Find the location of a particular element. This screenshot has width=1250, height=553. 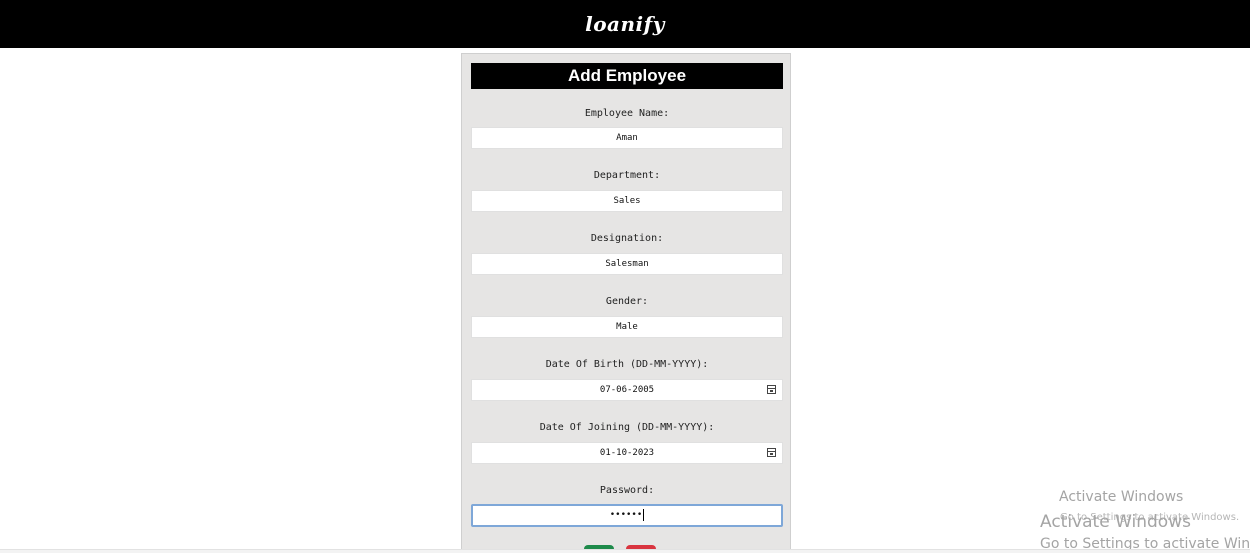

designation-input: Salesman is located at coordinates (627, 264).